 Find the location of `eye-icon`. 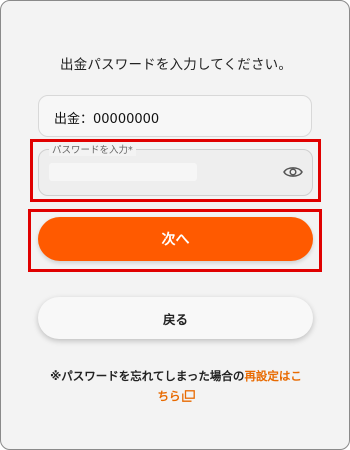

eye-icon is located at coordinates (293, 172).